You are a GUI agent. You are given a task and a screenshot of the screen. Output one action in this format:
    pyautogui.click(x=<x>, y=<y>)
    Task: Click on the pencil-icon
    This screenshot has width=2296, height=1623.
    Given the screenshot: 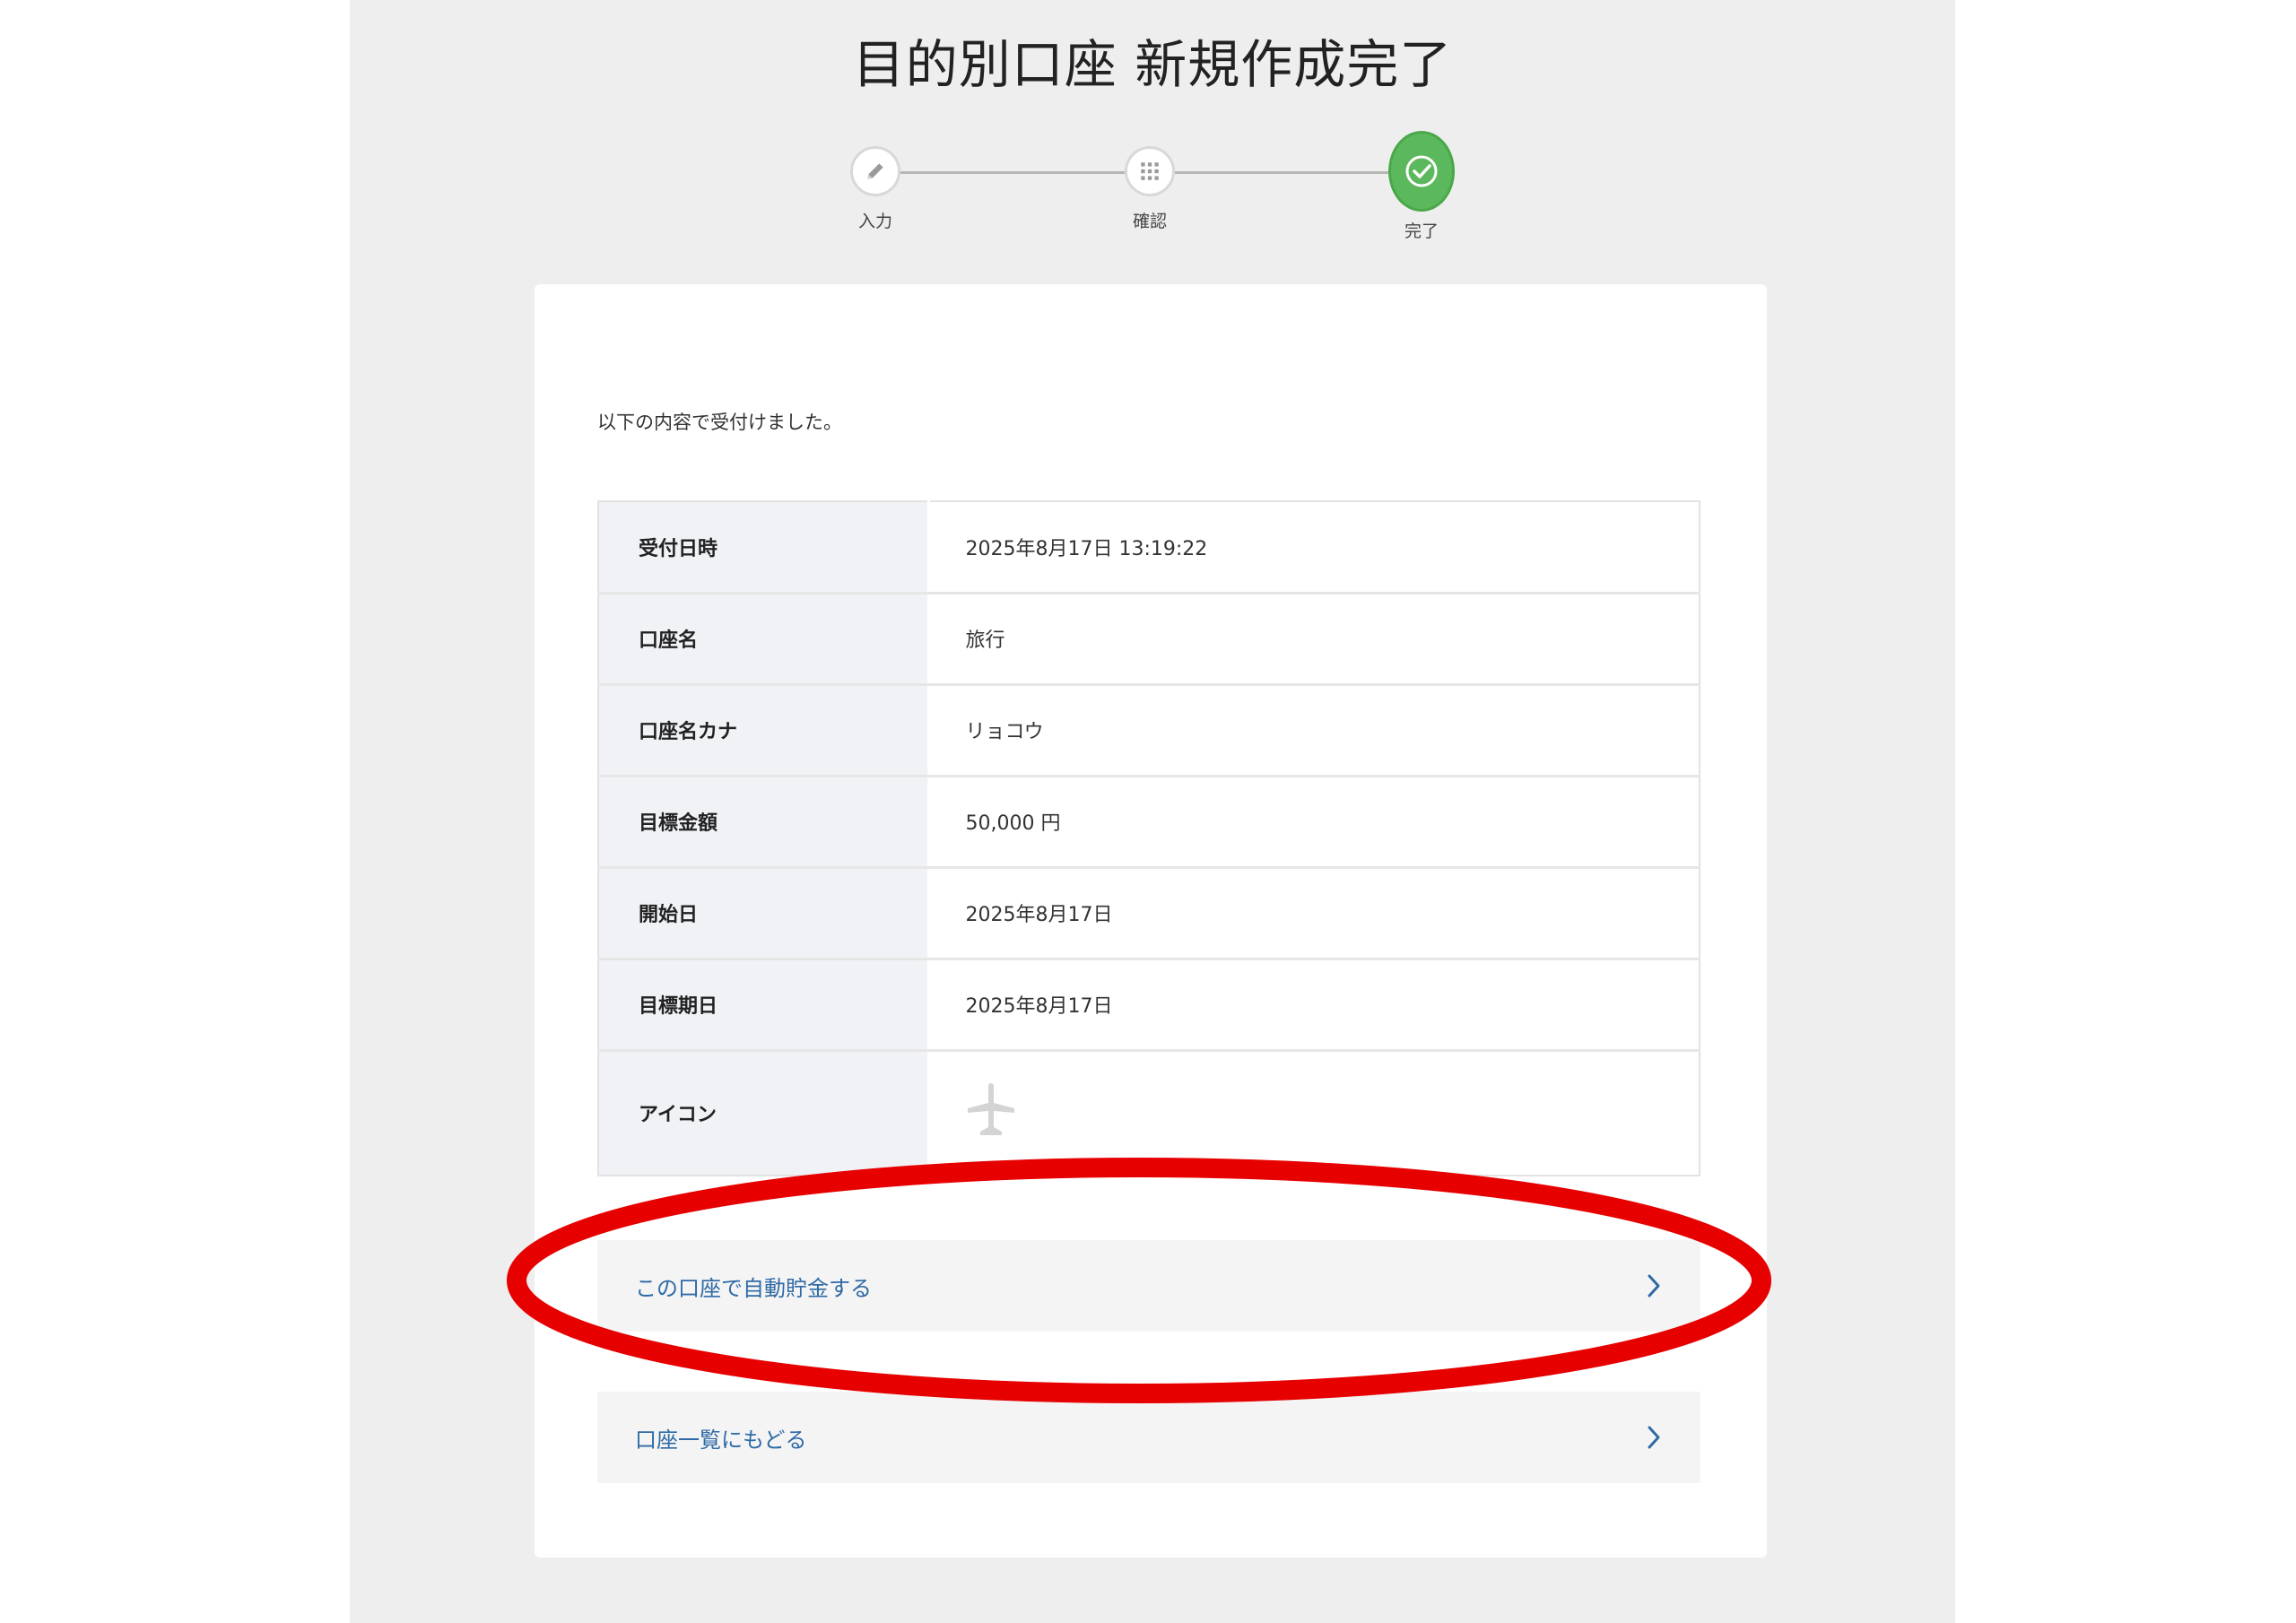 What is the action you would take?
    pyautogui.click(x=875, y=171)
    